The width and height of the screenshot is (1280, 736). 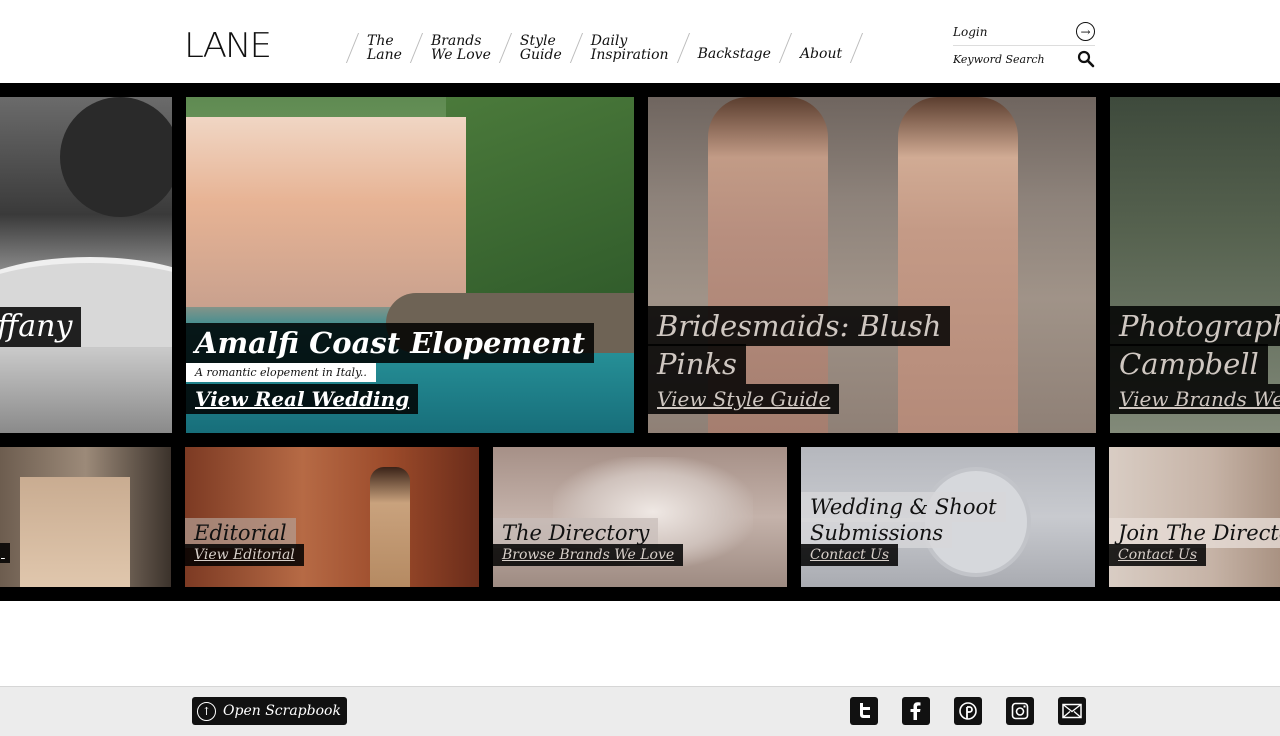 I want to click on nav-brands-we-love: Brands We Love, so click(x=461, y=48).